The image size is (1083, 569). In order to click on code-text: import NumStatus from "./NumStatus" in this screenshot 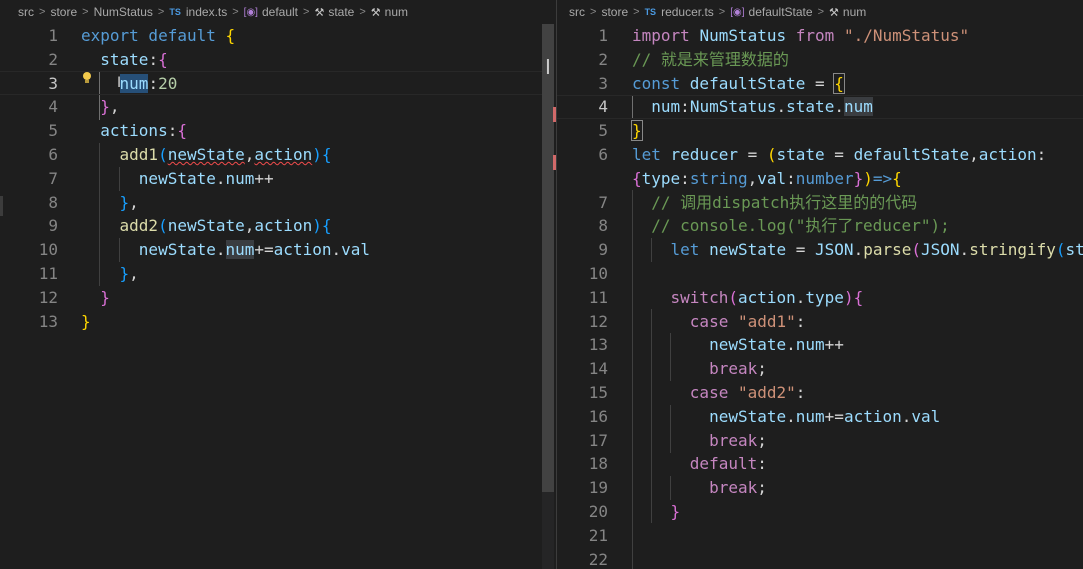, I will do `click(800, 36)`.